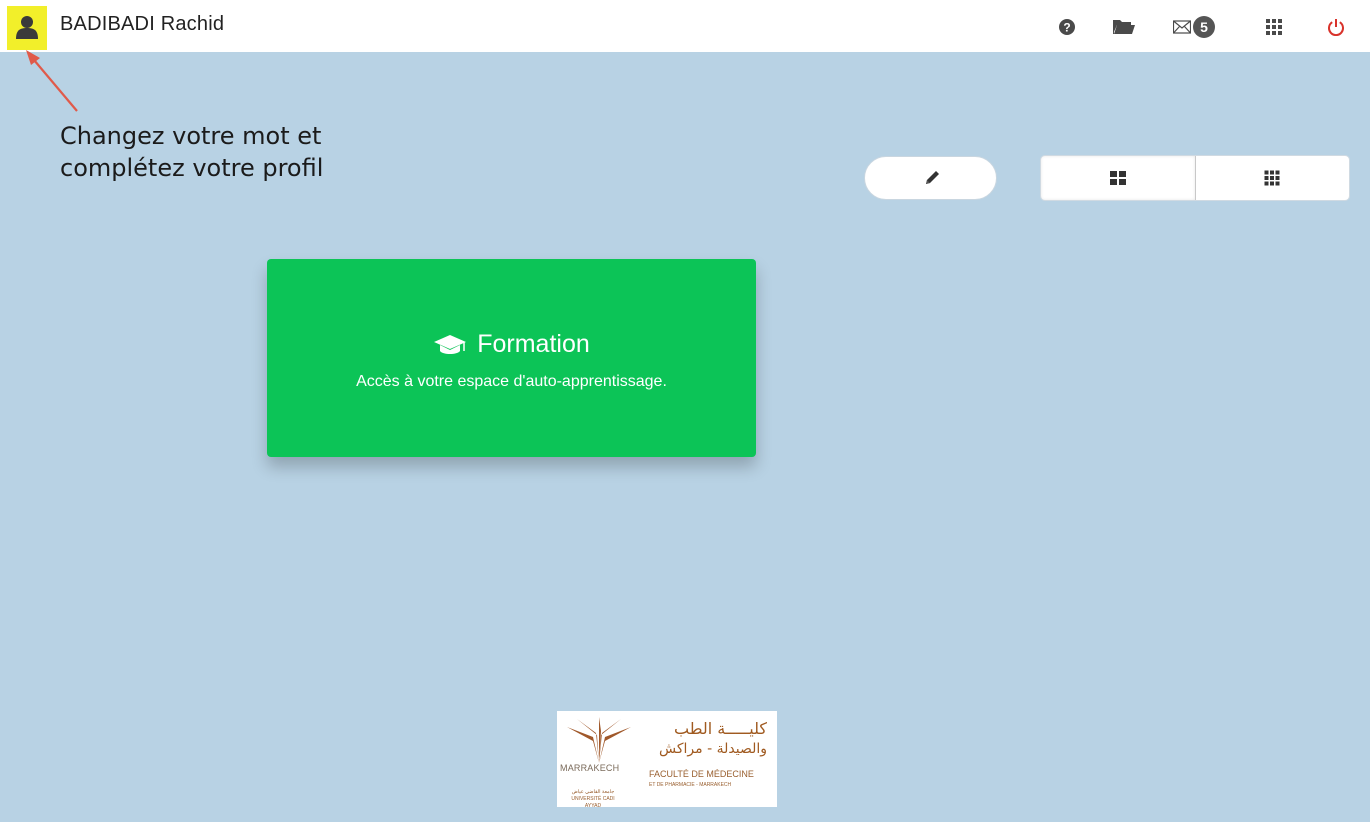  What do you see at coordinates (533, 344) in the screenshot?
I see `tile-title: Formation` at bounding box center [533, 344].